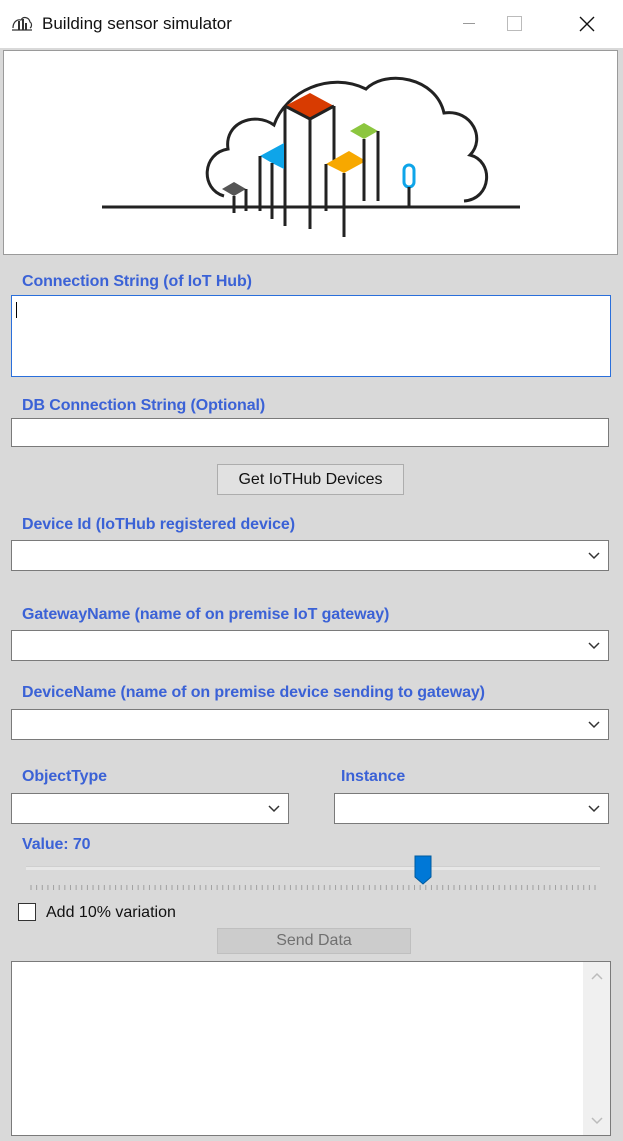 The height and width of the screenshot is (1141, 623). Describe the element at coordinates (137, 23) in the screenshot. I see `window-title: Building sensor simulator` at that location.